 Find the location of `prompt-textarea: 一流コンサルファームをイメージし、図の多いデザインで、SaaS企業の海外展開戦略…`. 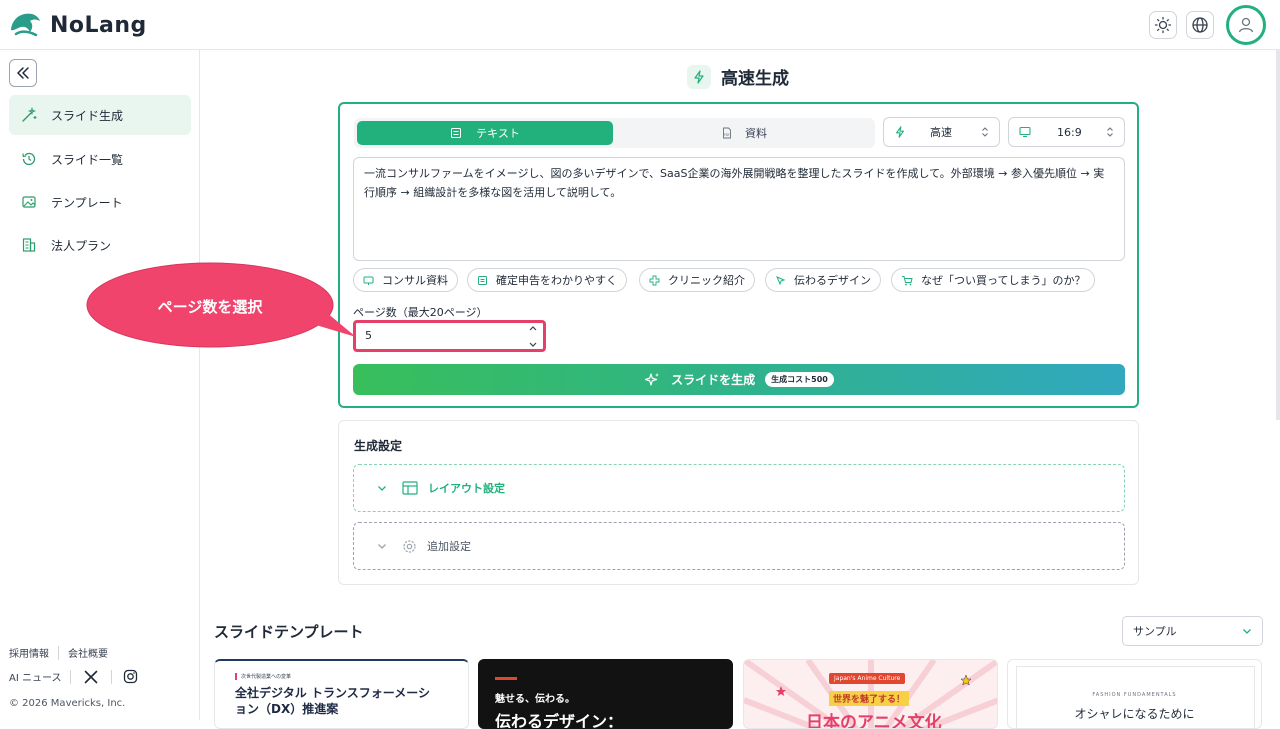

prompt-textarea: 一流コンサルファームをイメージし、図の多いデザインで、SaaS企業の海外展開戦略… is located at coordinates (739, 209).